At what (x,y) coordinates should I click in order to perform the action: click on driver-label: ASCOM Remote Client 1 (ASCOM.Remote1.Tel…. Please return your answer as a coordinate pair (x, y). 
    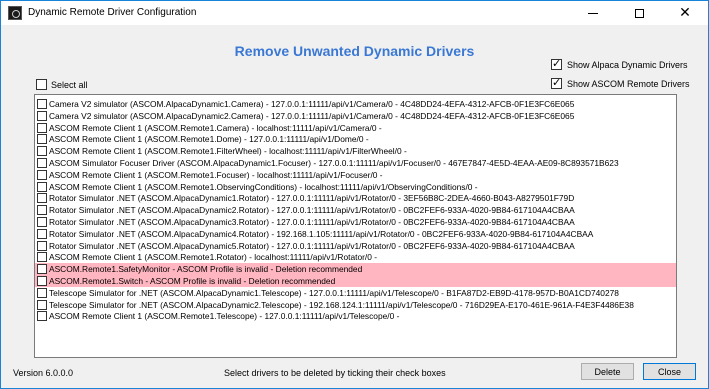
    Looking at the image, I should click on (224, 316).